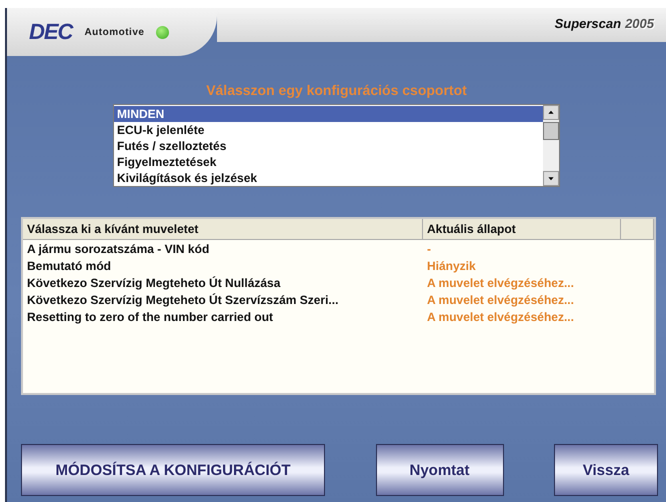 The image size is (666, 502). I want to click on list-item: Figyelmeztetések, so click(328, 162).